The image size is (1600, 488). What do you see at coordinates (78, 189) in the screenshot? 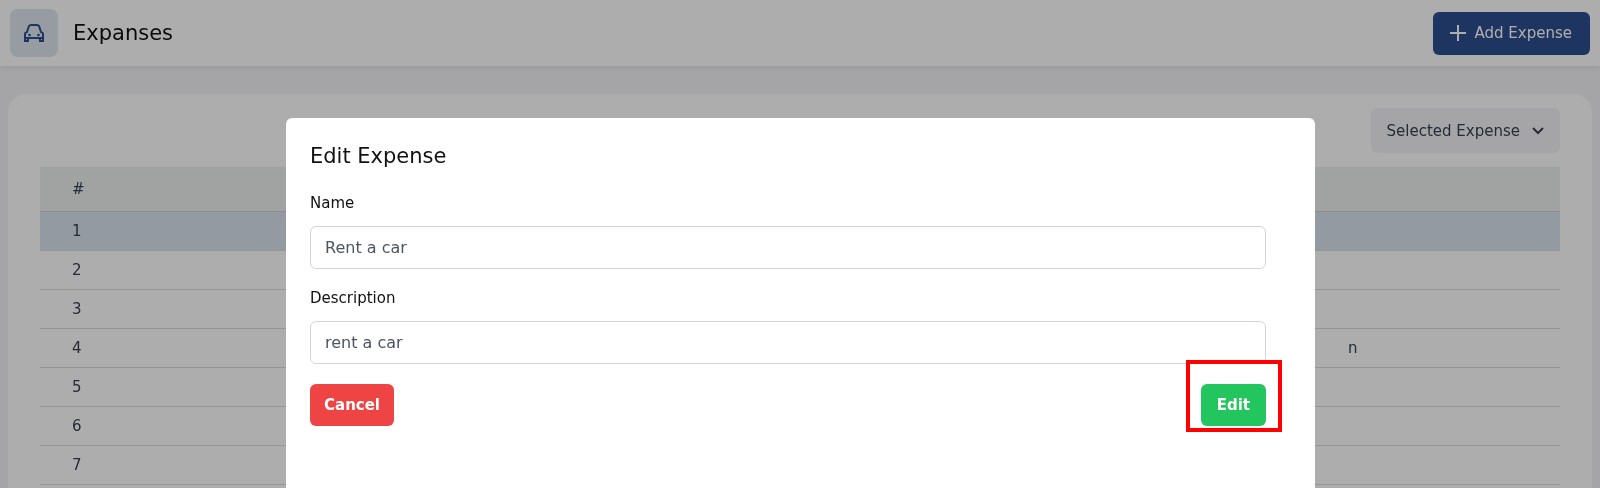
I see `column-header: #` at bounding box center [78, 189].